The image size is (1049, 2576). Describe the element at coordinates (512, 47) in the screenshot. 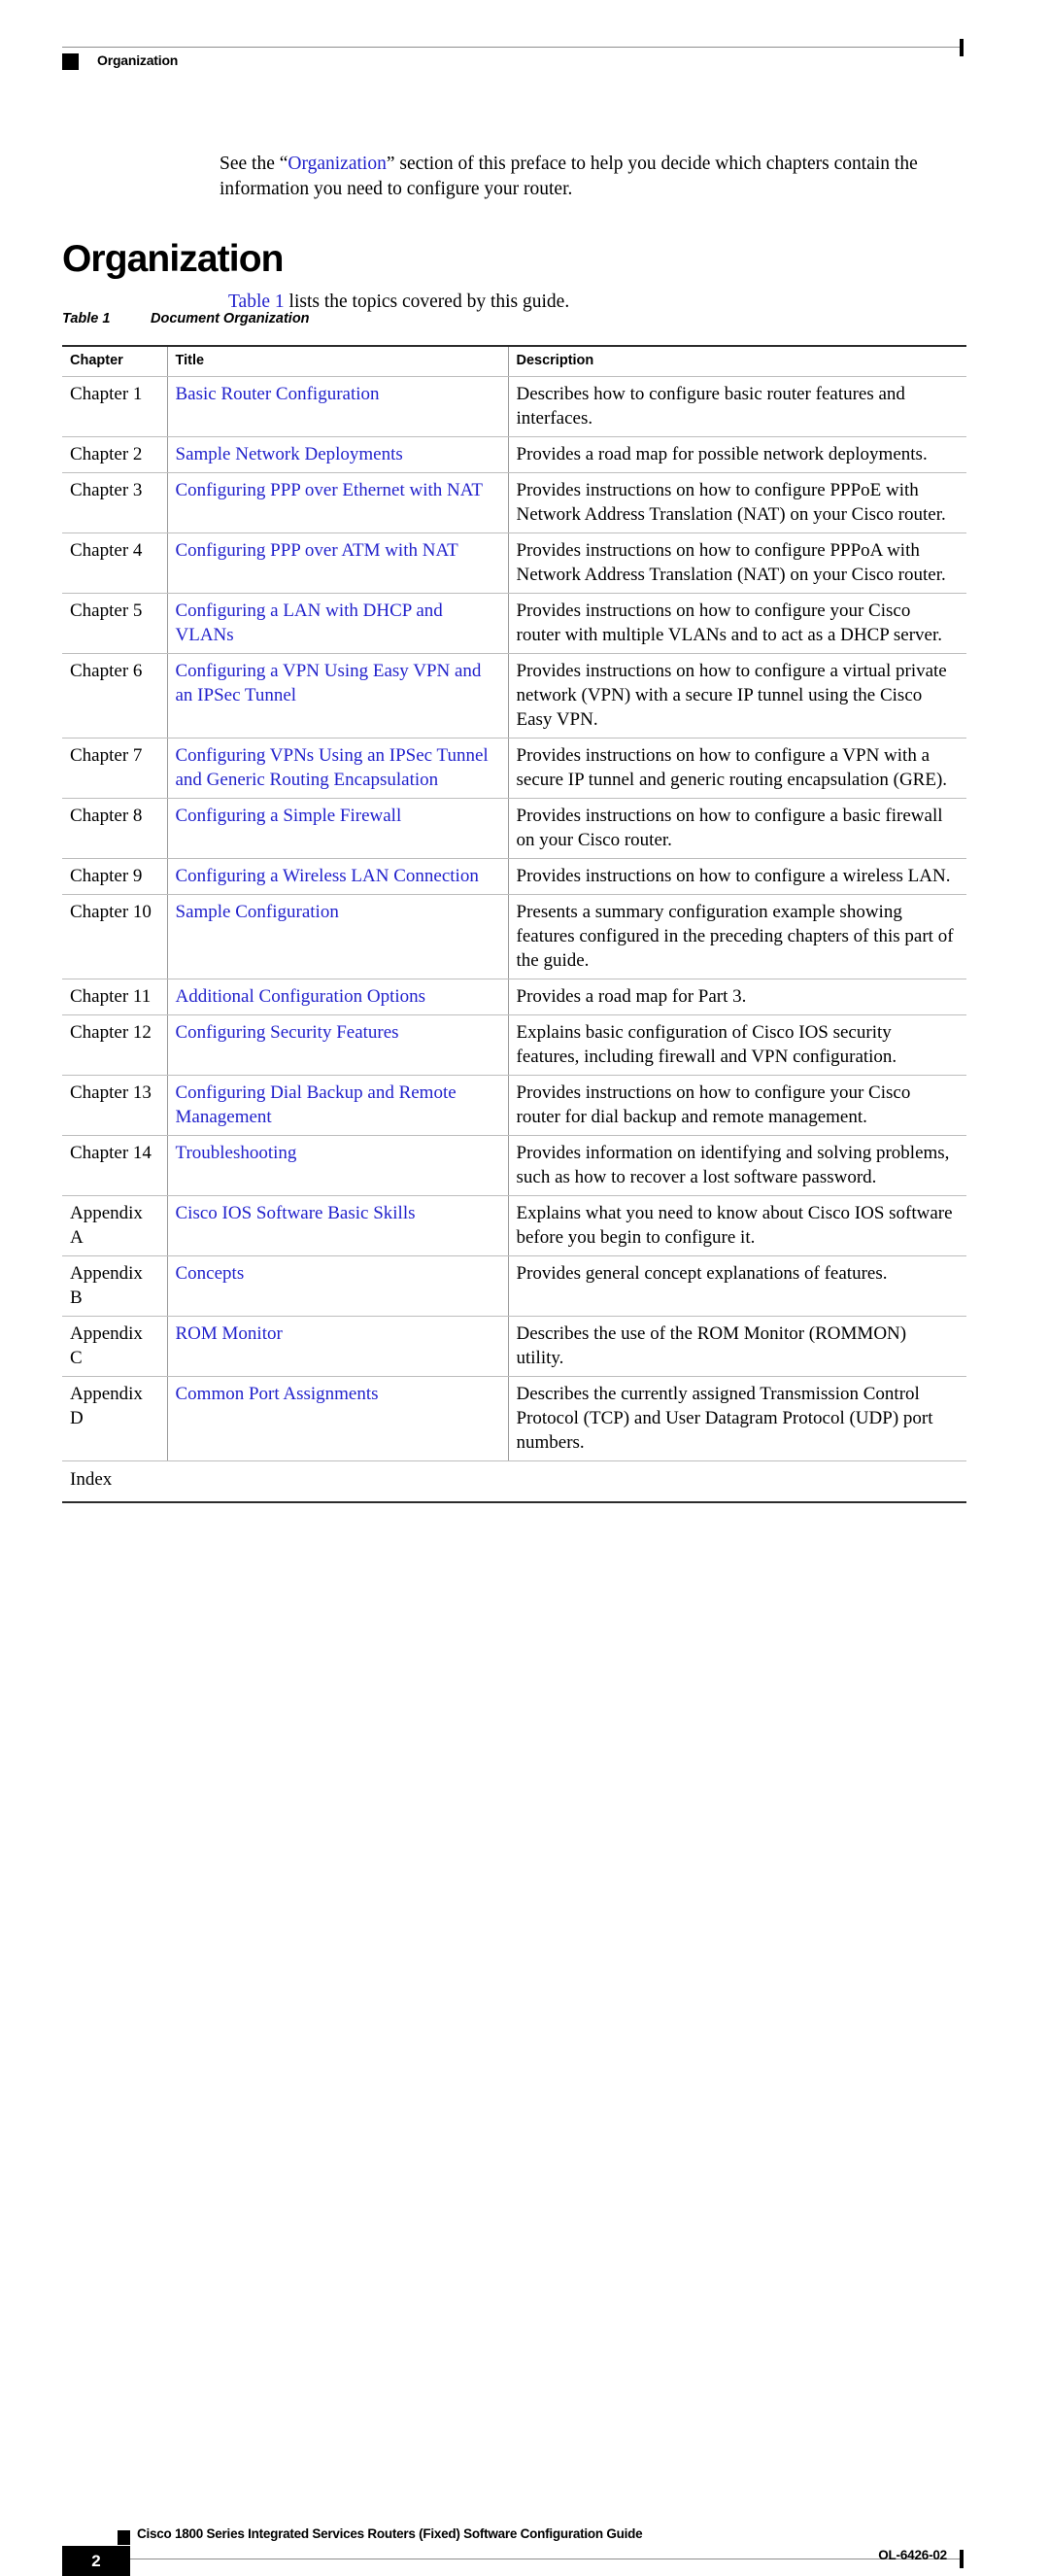

I see `header-divider` at that location.